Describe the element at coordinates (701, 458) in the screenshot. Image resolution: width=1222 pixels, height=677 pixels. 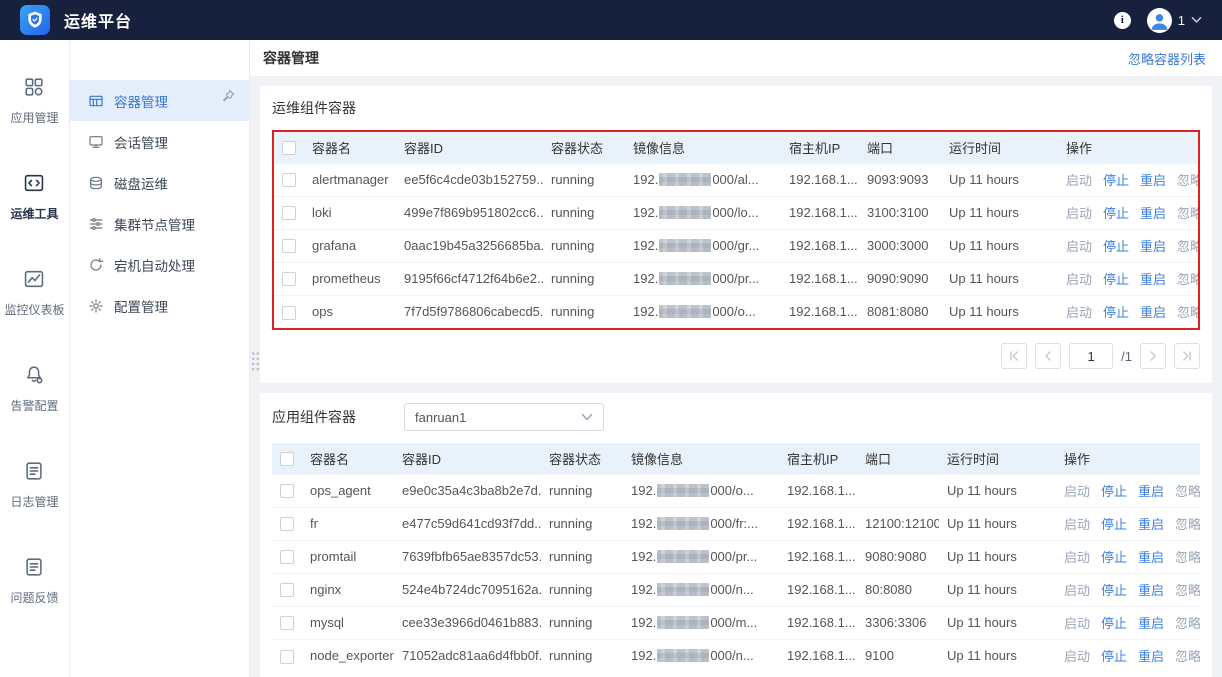
I see `column-header: 镜像信息` at that location.